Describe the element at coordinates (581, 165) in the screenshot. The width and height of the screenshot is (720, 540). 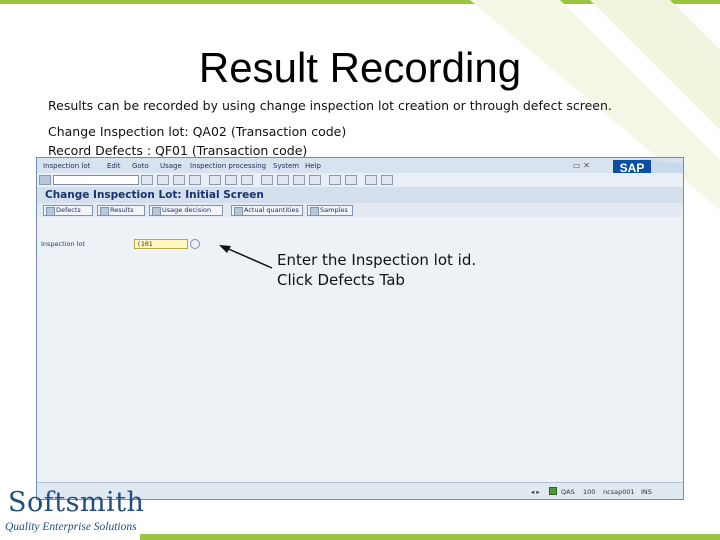
I see `window-controls-icon: ▭ ✕` at that location.